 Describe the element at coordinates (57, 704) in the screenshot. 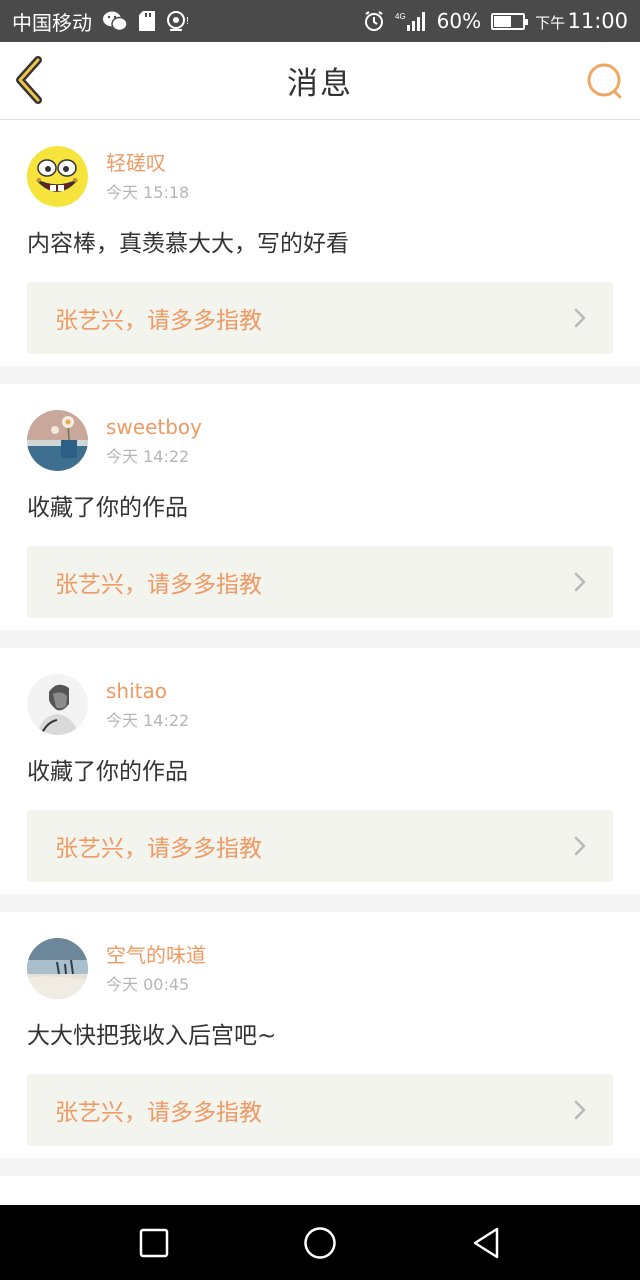

I see `portrait-avatar` at that location.